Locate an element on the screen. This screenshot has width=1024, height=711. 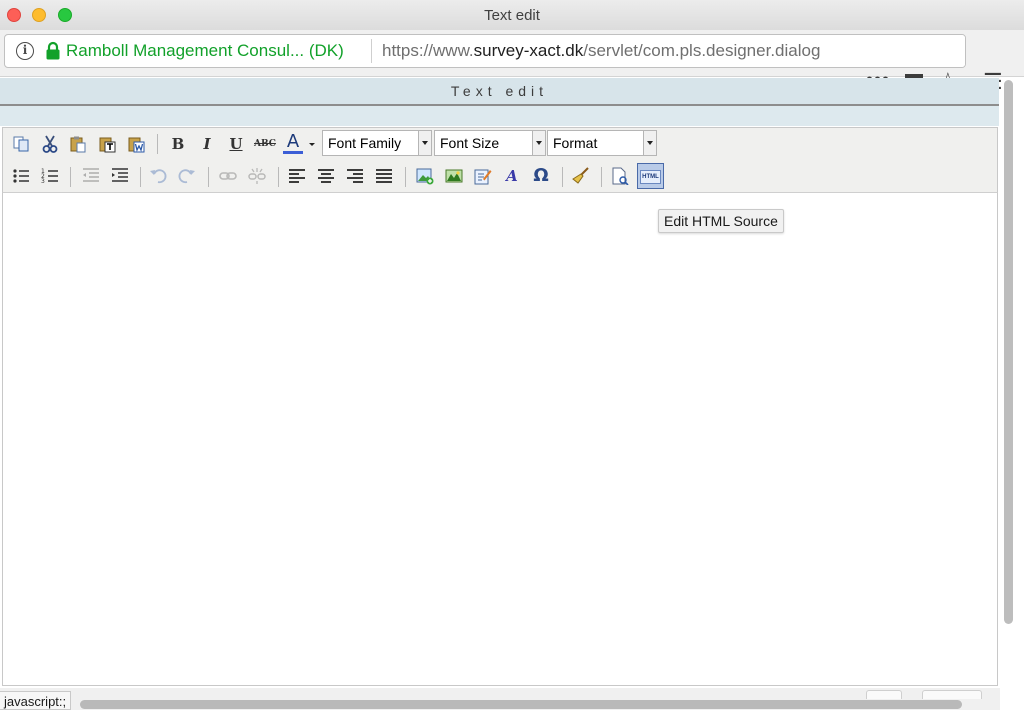
numbered-list-icon: 123 is located at coordinates (49, 176).